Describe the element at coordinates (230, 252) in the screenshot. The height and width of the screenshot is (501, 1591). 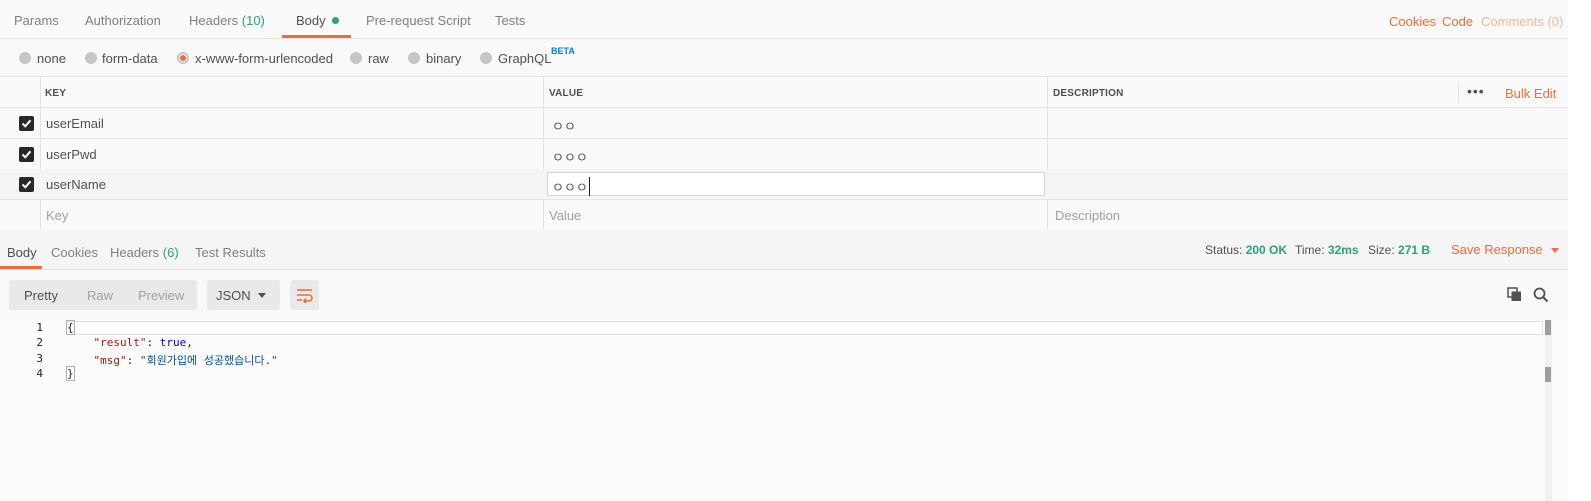
I see `response-tab-test-results: Test Results` at that location.